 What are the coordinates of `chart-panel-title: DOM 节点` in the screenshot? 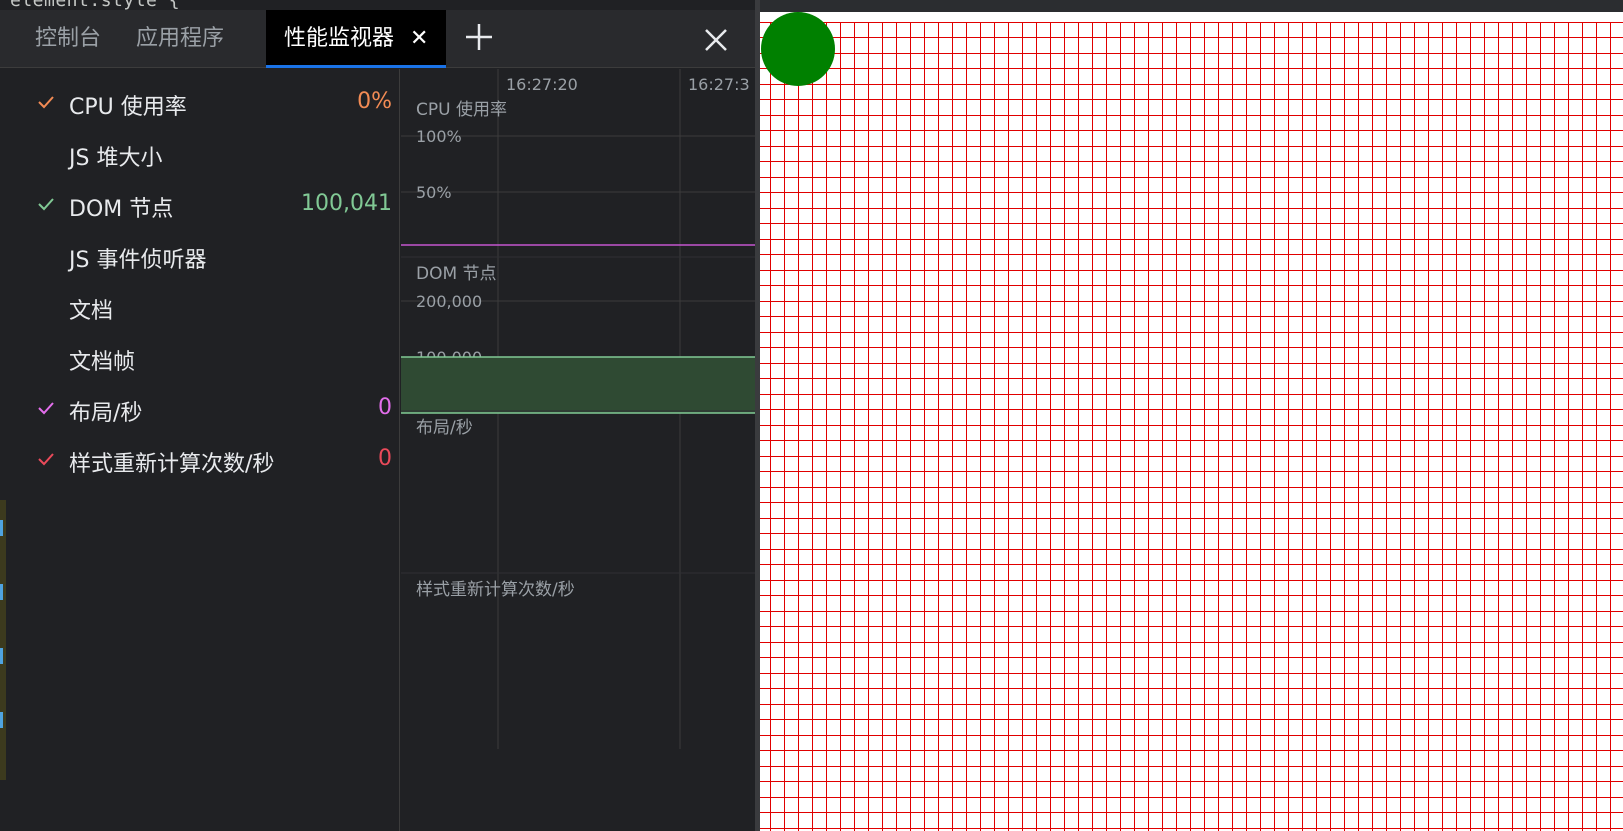 It's located at (456, 274).